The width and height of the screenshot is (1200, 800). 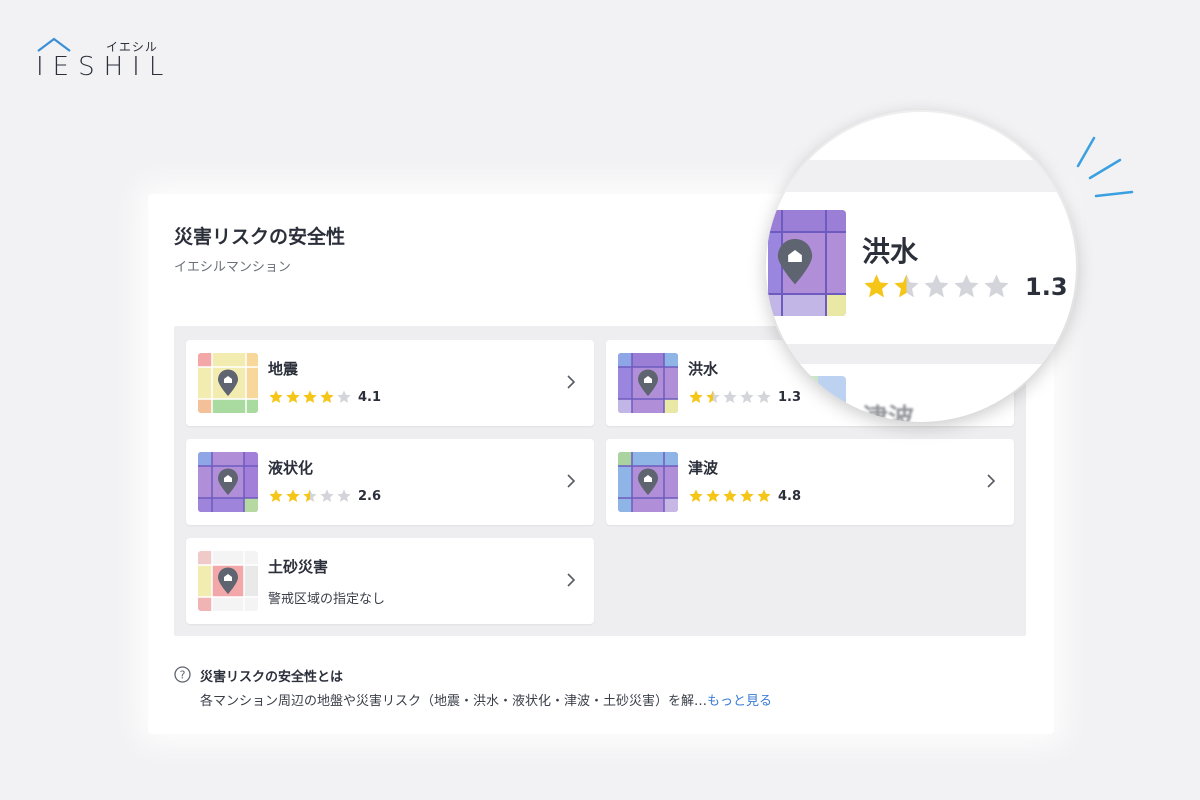 I want to click on magnified-map-thumbnail, so click(x=807, y=263).